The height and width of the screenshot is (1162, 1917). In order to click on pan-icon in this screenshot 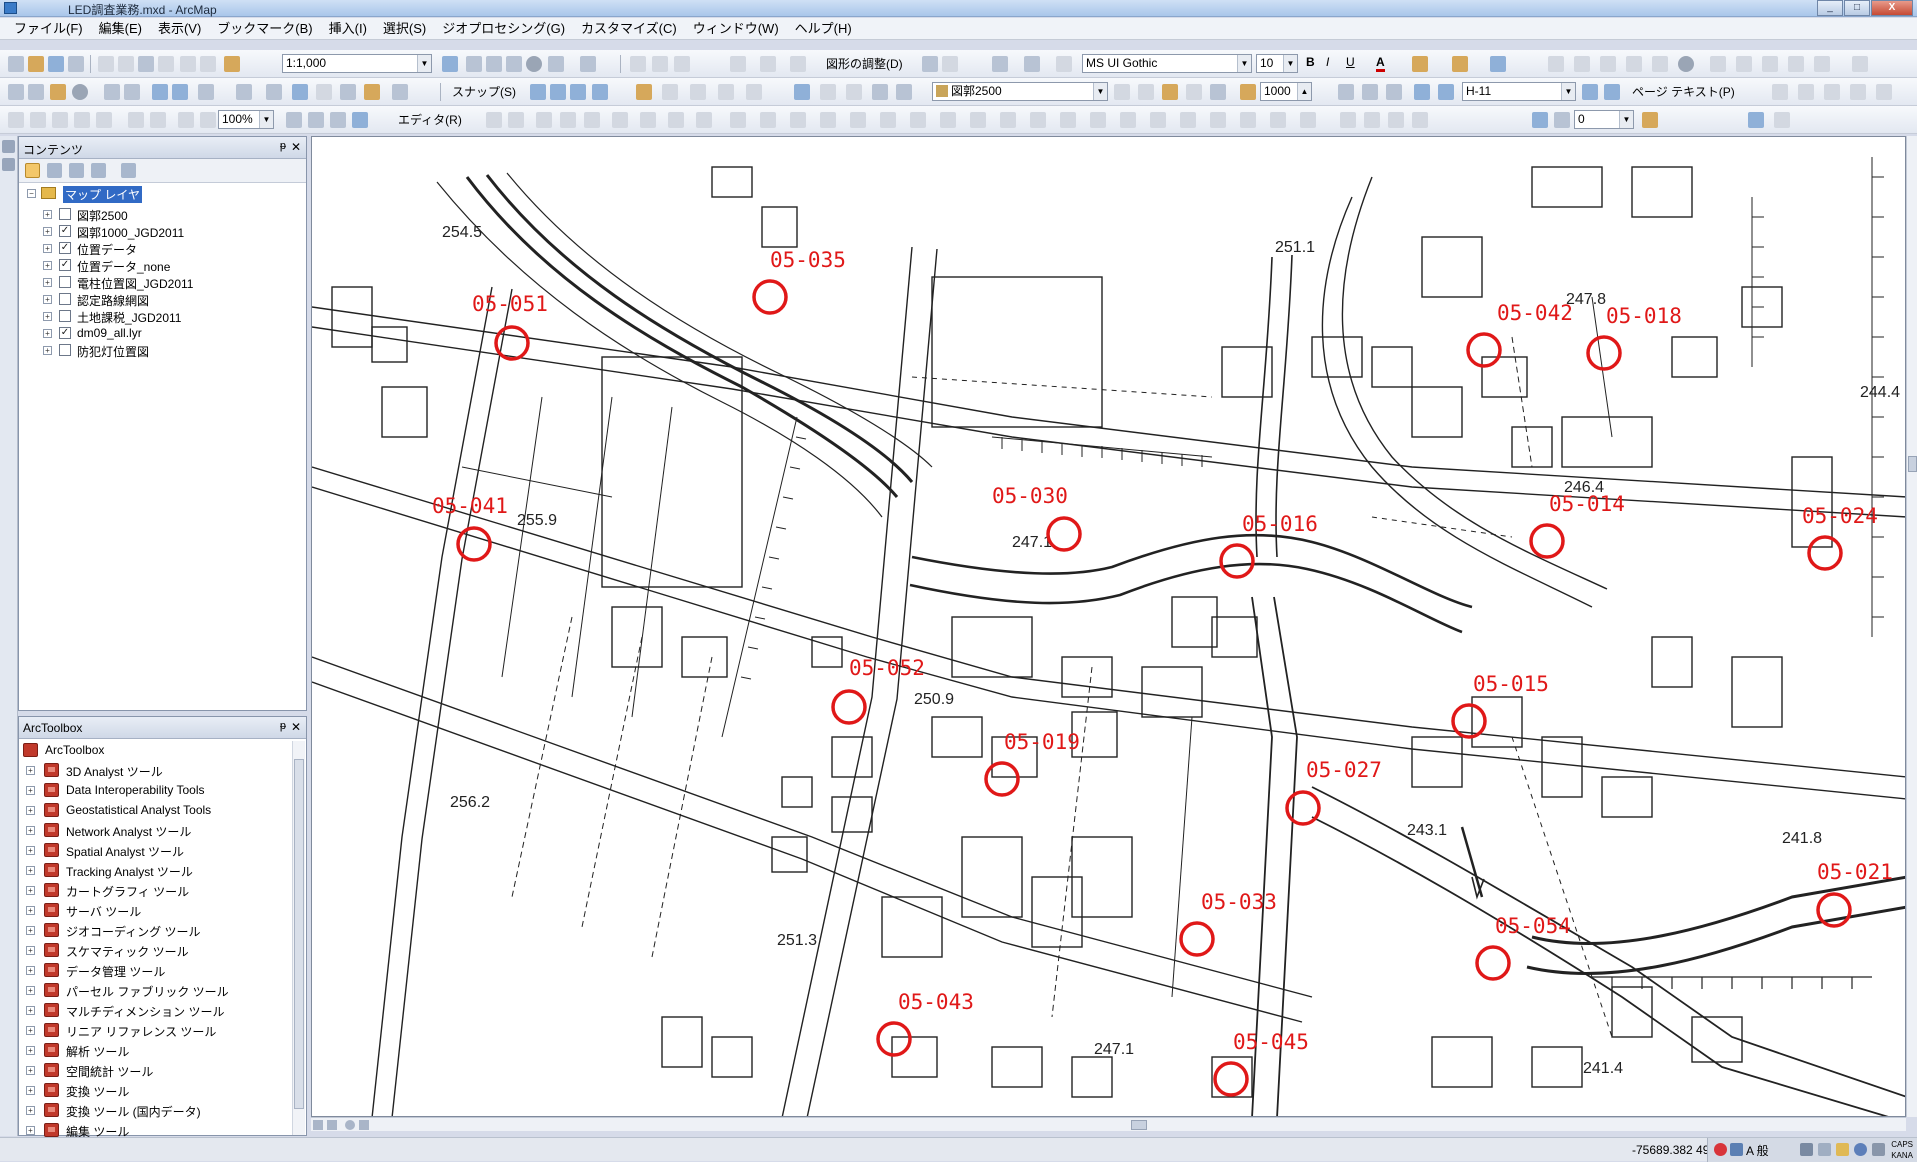, I will do `click(58, 92)`.